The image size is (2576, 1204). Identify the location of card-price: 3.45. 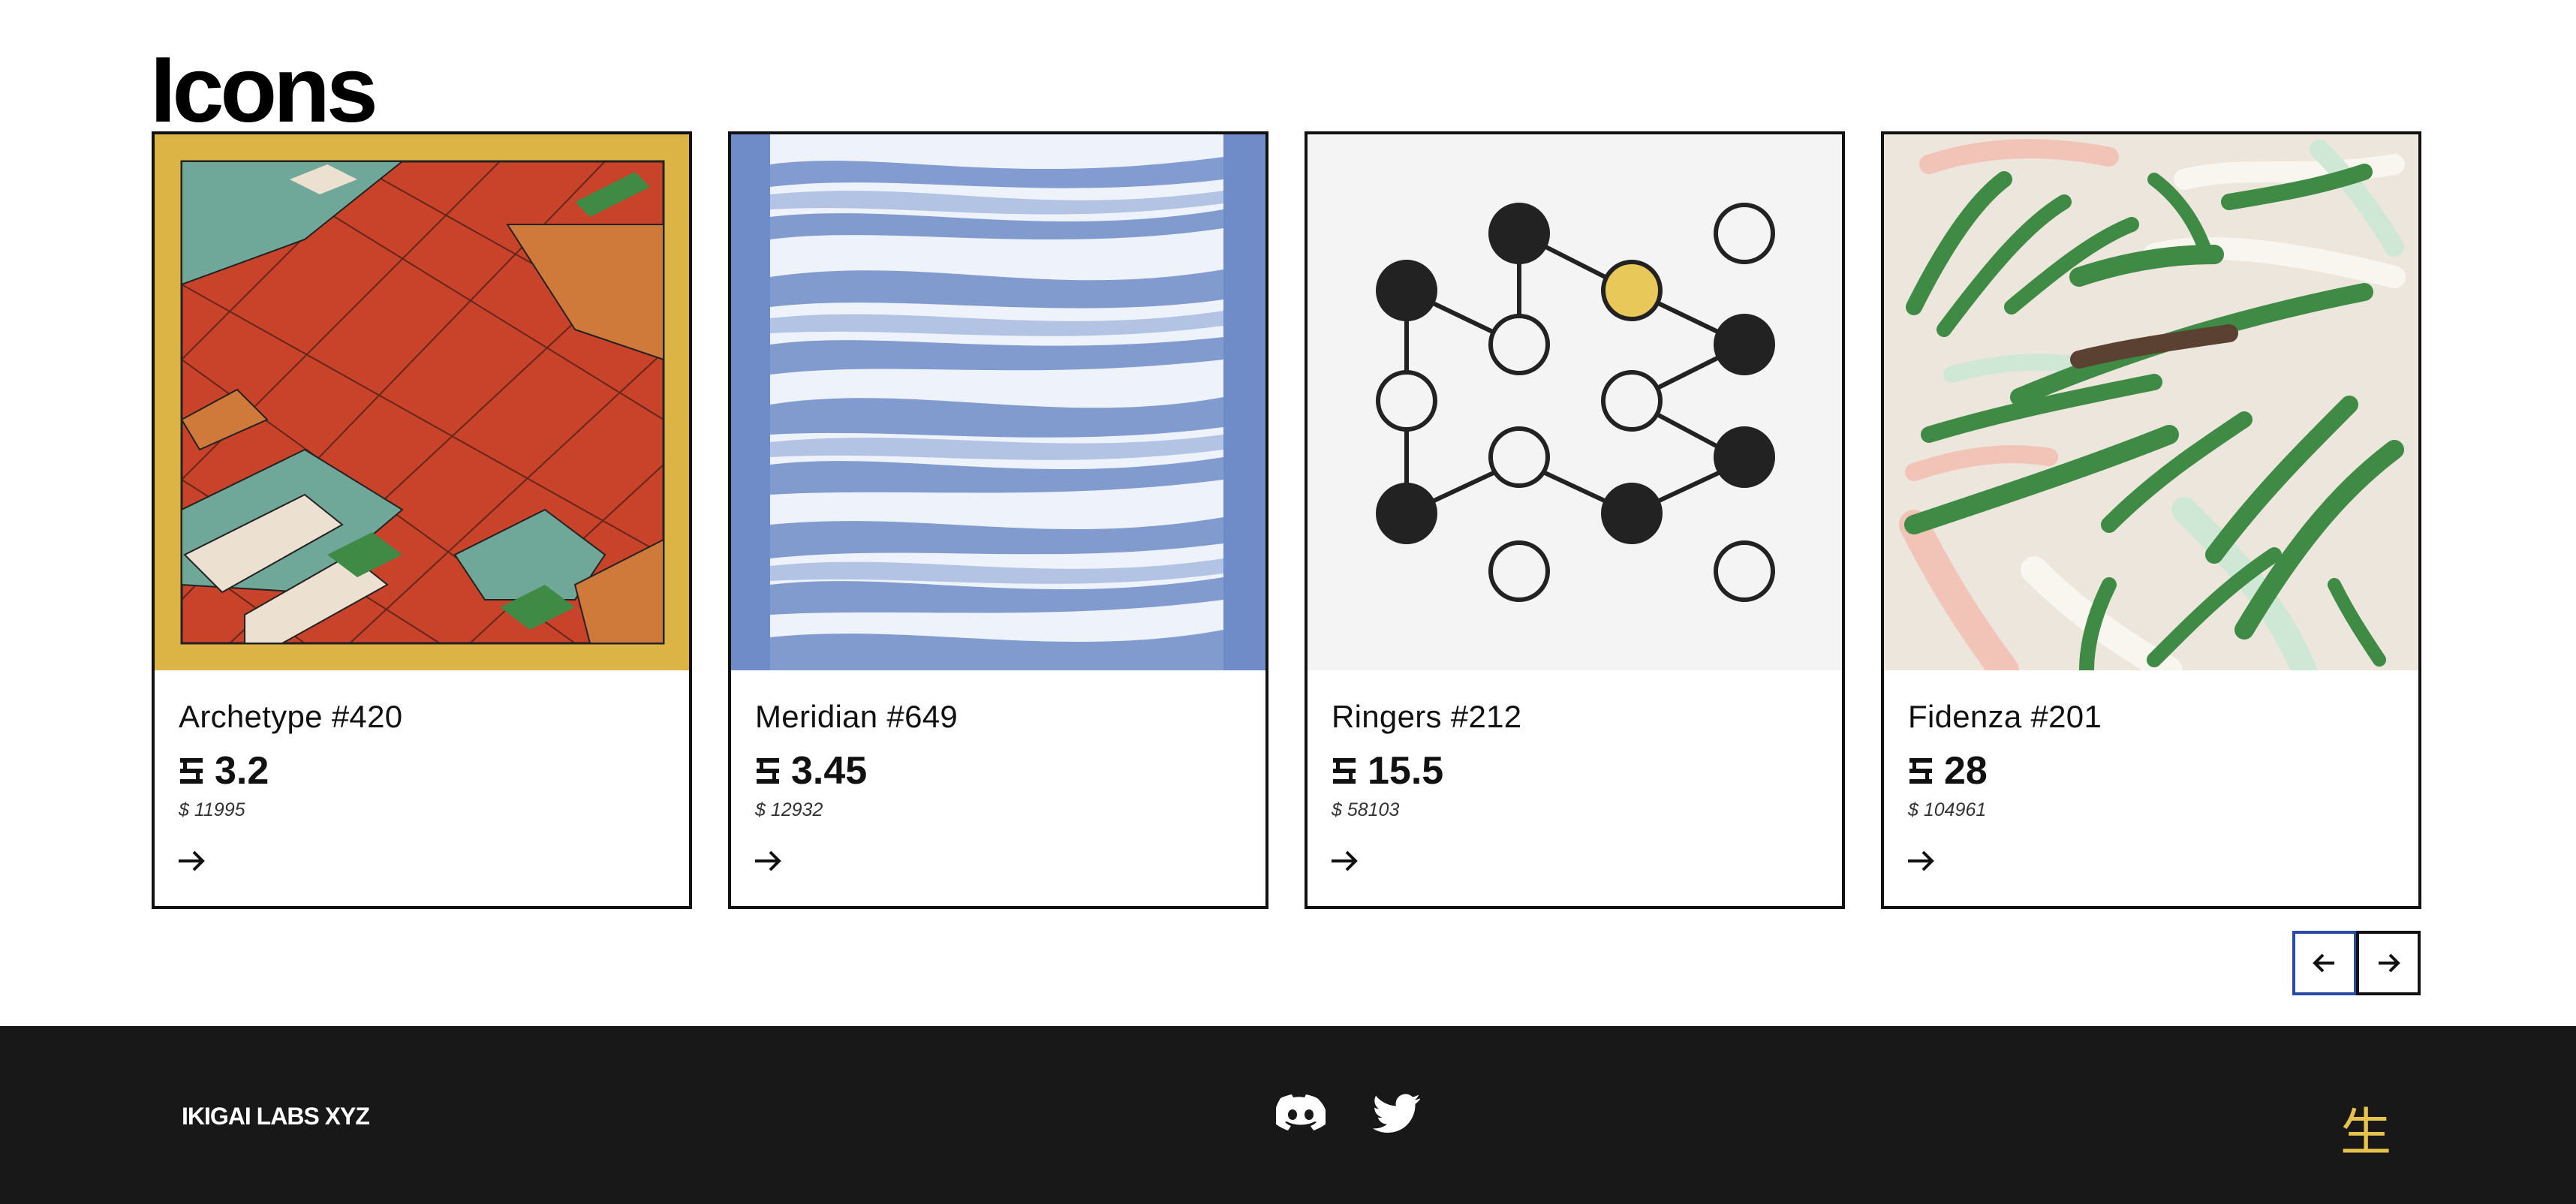
(811, 770).